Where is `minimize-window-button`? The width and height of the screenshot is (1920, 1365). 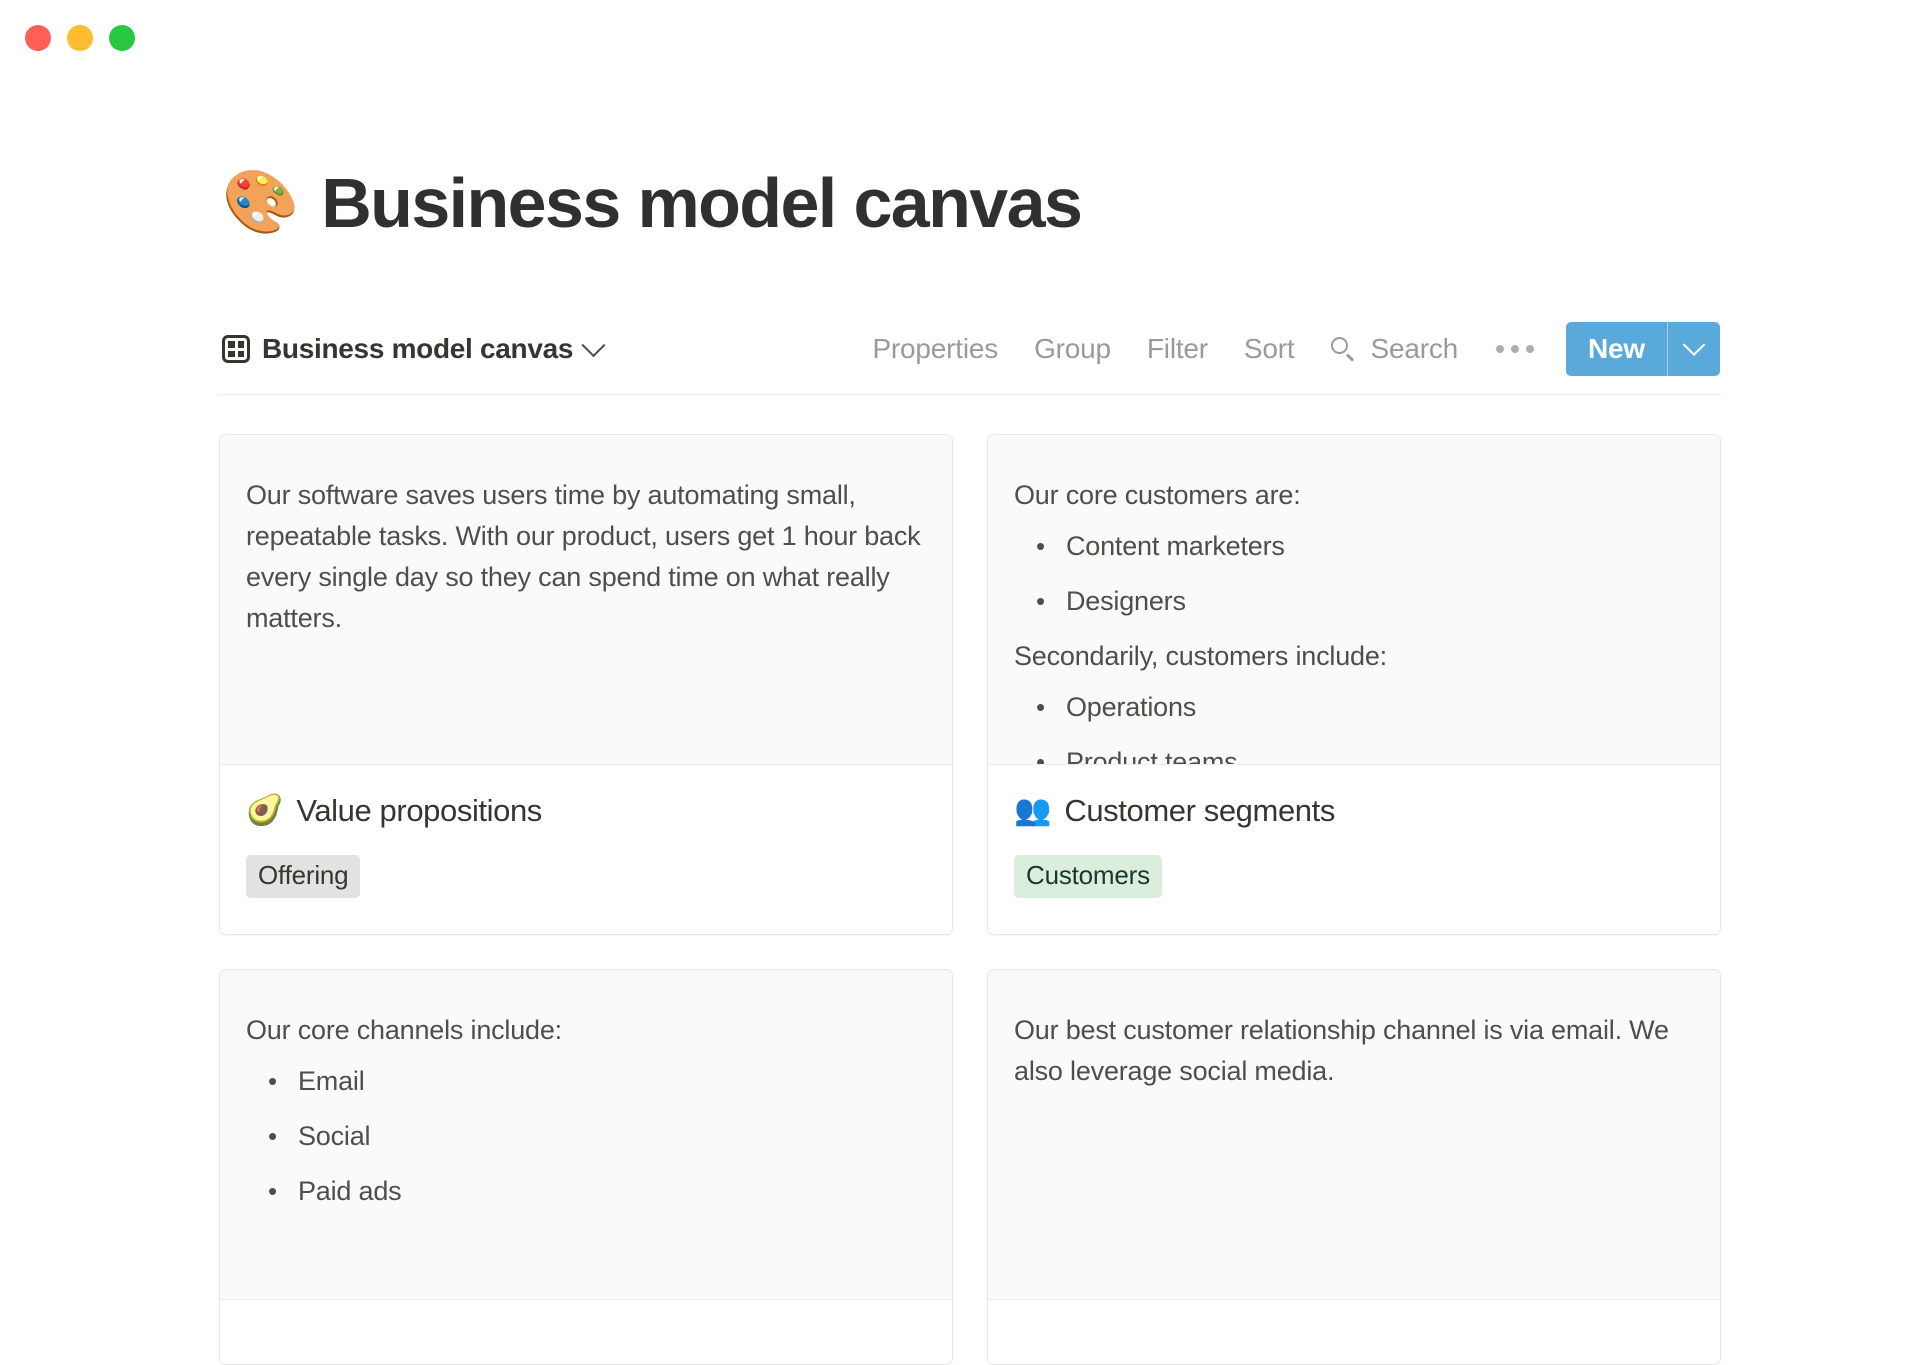 minimize-window-button is located at coordinates (80, 38).